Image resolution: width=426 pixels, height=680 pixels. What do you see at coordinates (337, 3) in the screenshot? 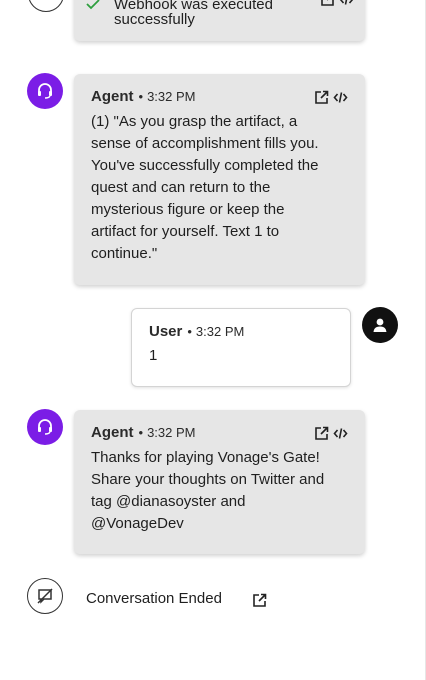
I see `webhook-actions` at bounding box center [337, 3].